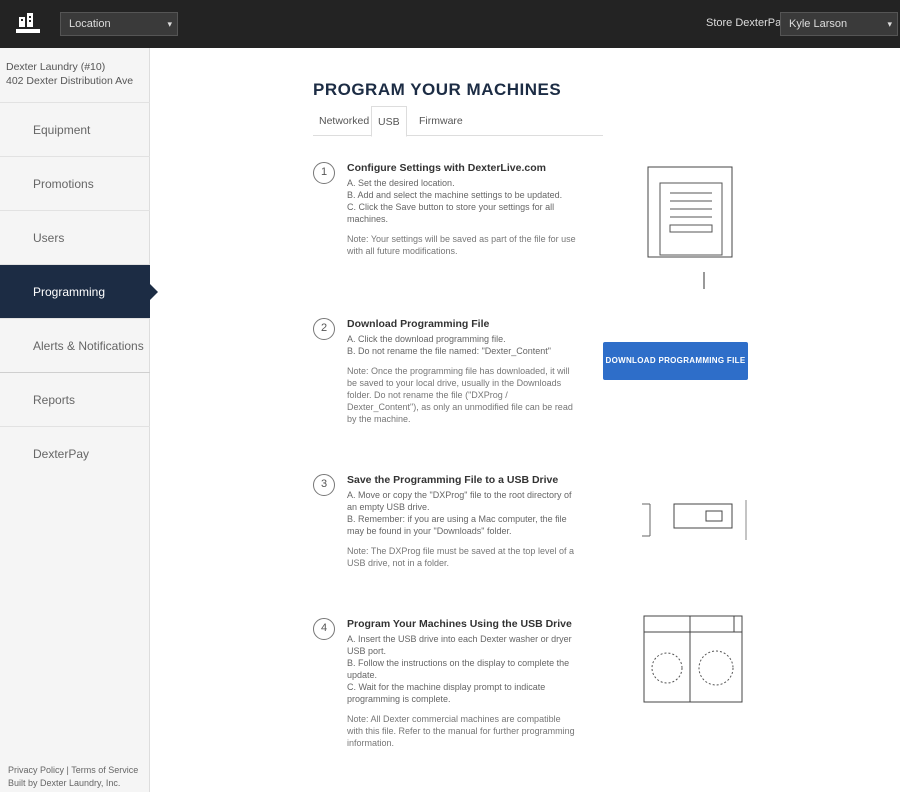 This screenshot has height=792, width=900. Describe the element at coordinates (693, 659) in the screenshot. I see `washer-machines-illustration` at that location.